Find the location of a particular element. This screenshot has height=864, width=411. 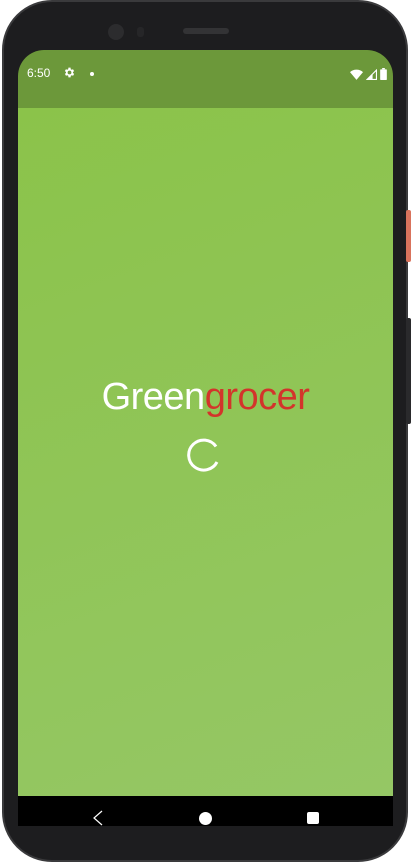

status-icons is located at coordinates (368, 76).